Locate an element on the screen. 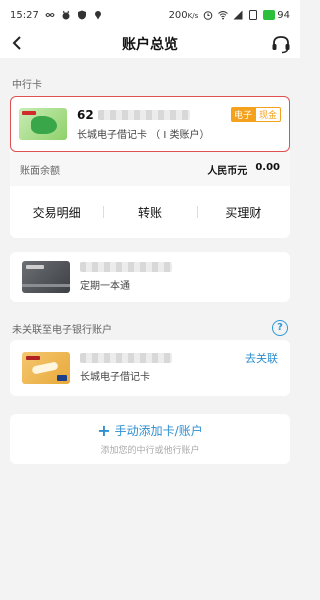  card-actions: 交易明细 转账 买理财 is located at coordinates (150, 212).